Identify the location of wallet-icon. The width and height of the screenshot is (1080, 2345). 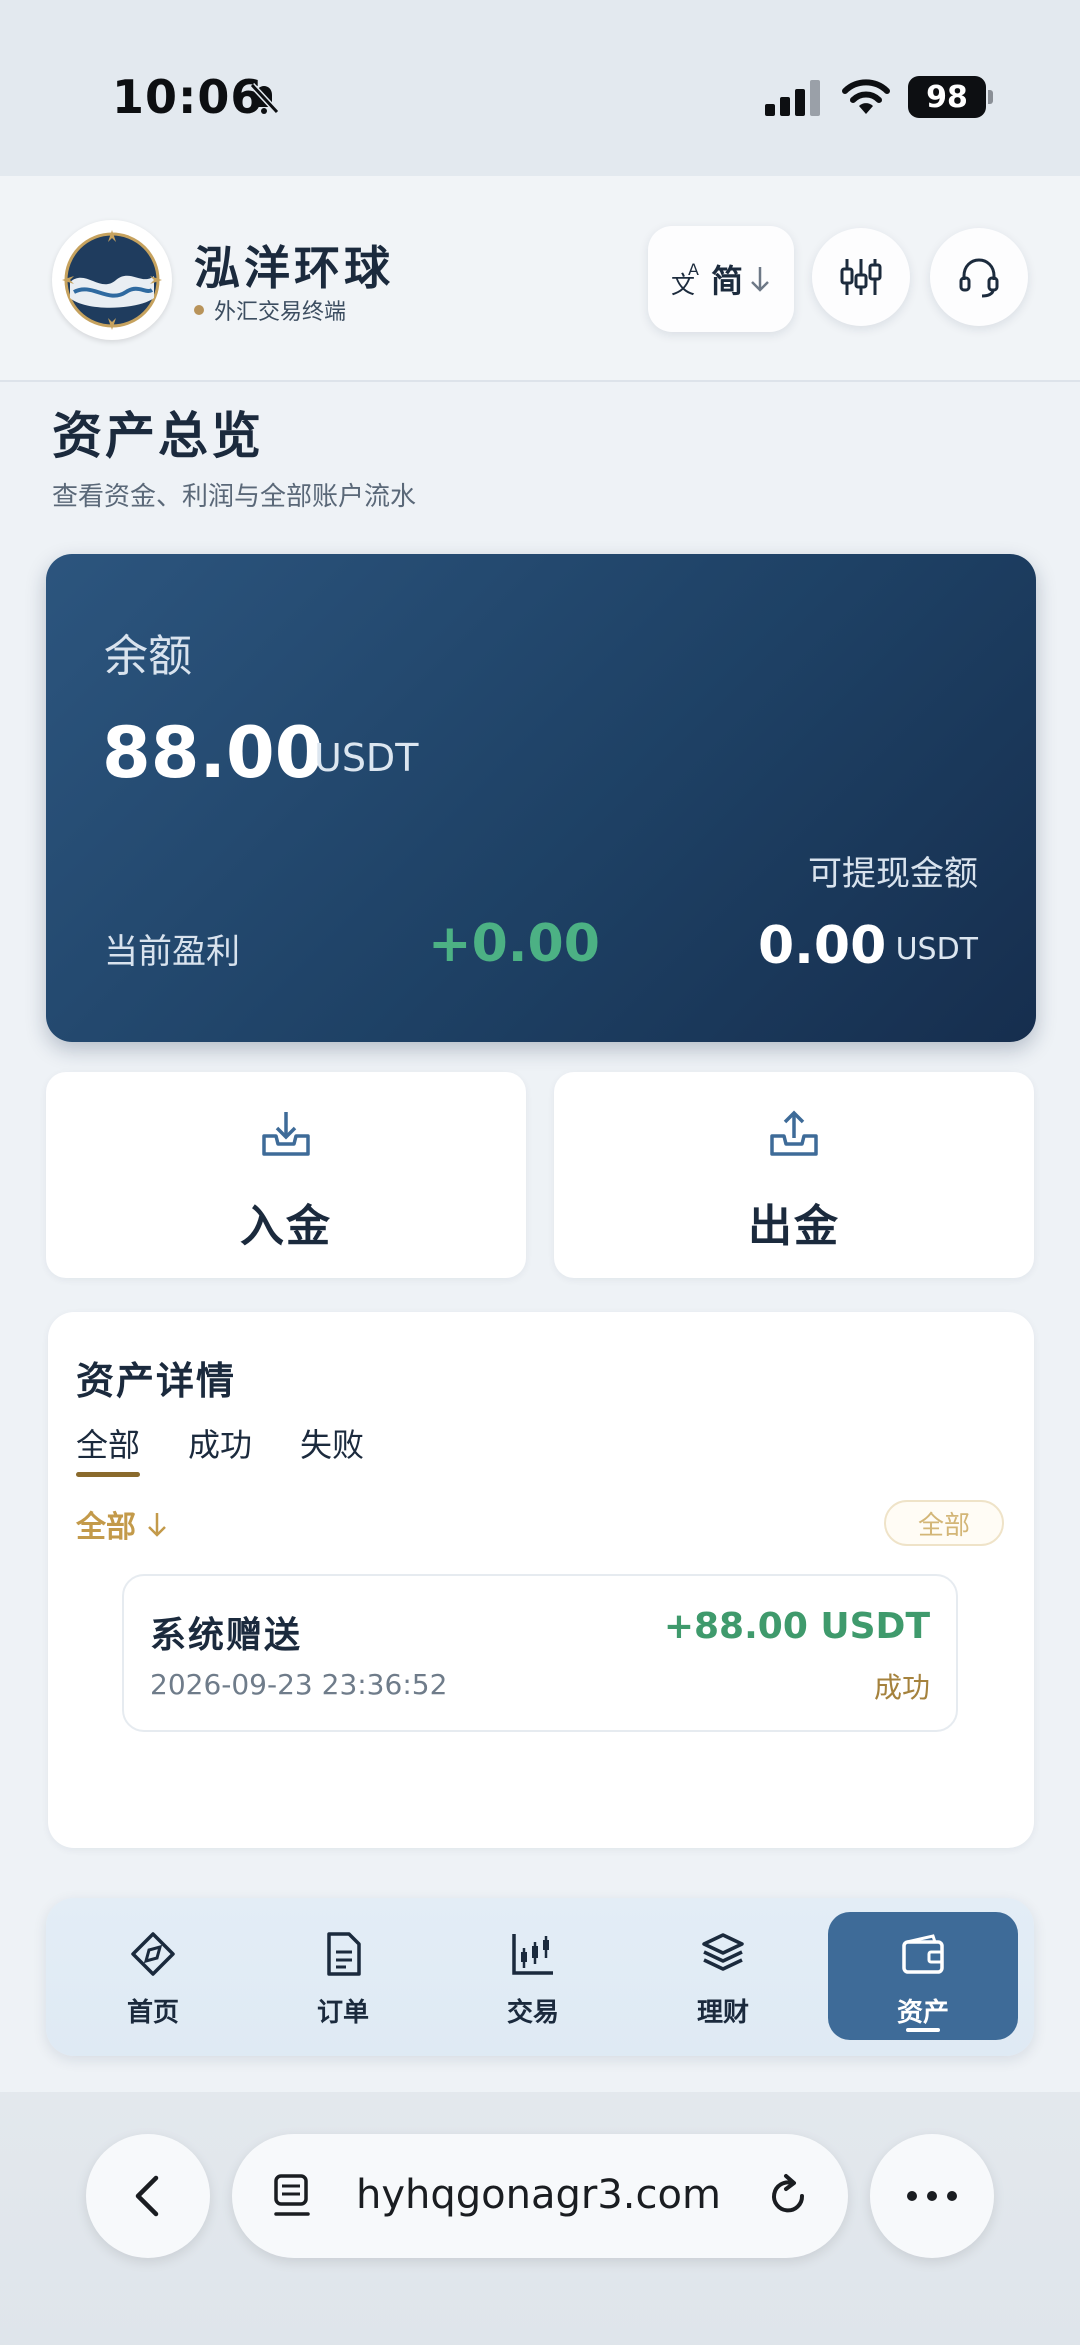
(923, 1954).